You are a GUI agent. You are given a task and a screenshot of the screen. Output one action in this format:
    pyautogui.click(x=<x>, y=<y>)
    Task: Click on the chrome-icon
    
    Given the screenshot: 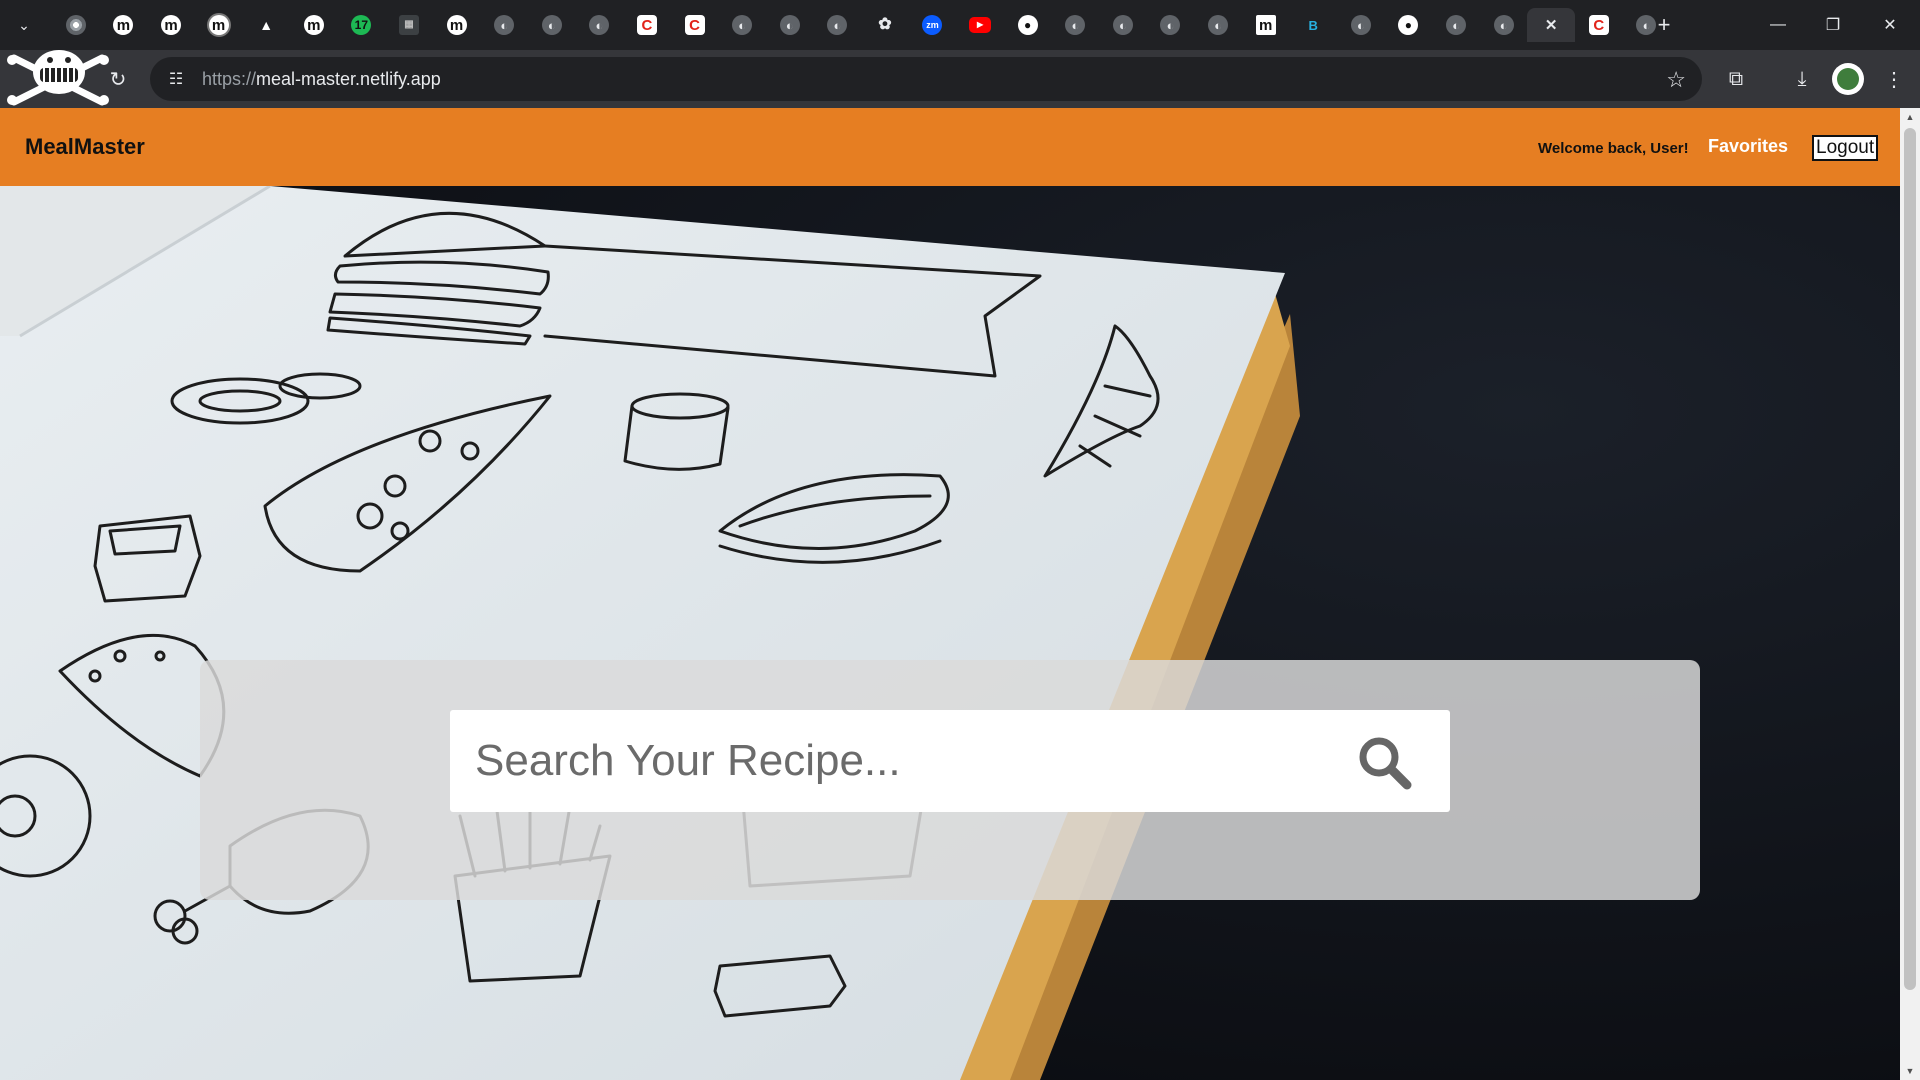 What is the action you would take?
    pyautogui.click(x=75, y=25)
    